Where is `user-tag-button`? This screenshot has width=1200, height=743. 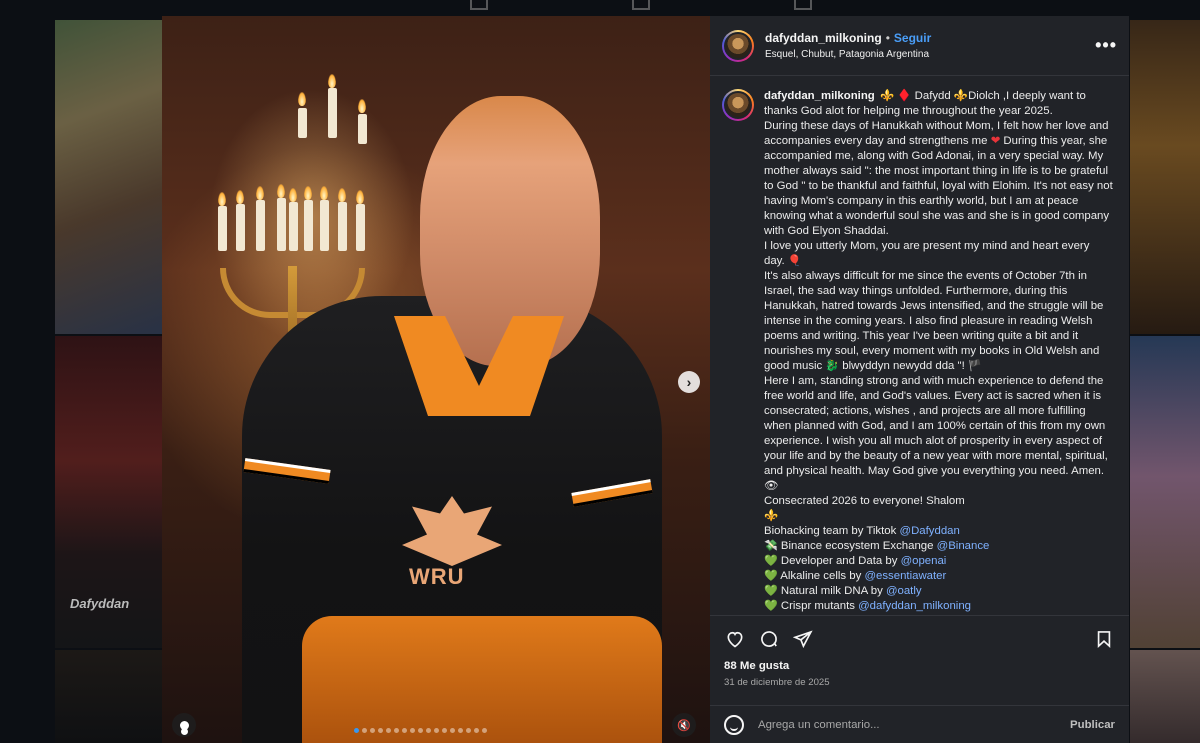
user-tag-button is located at coordinates (184, 725).